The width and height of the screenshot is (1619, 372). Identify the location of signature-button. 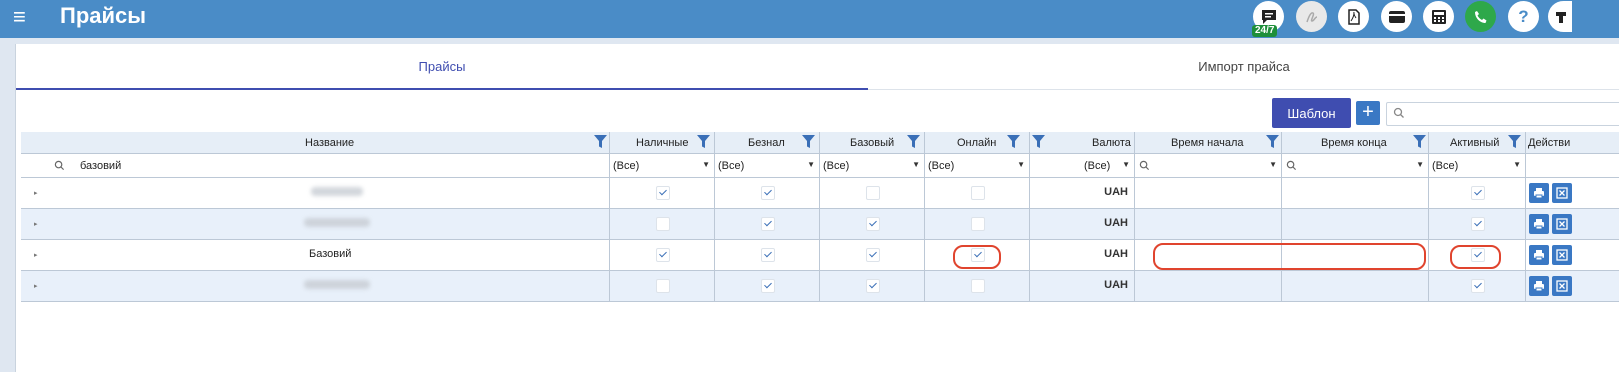
(1311, 16).